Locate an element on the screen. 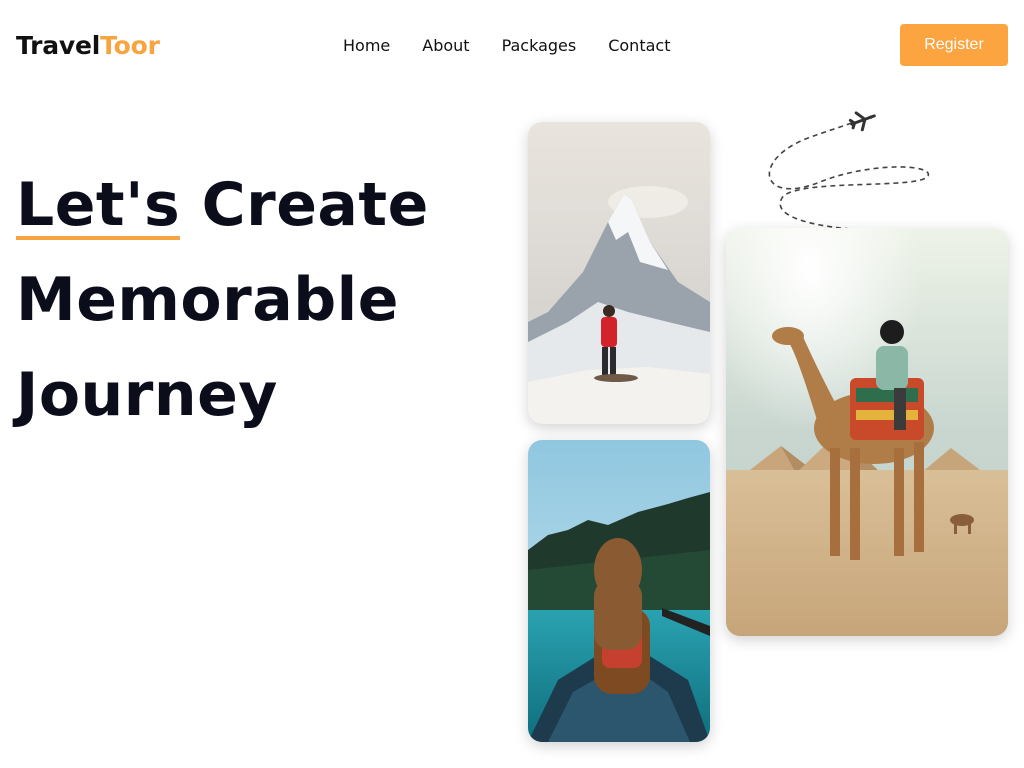  brand-logo: TravelToor is located at coordinates (88, 46).